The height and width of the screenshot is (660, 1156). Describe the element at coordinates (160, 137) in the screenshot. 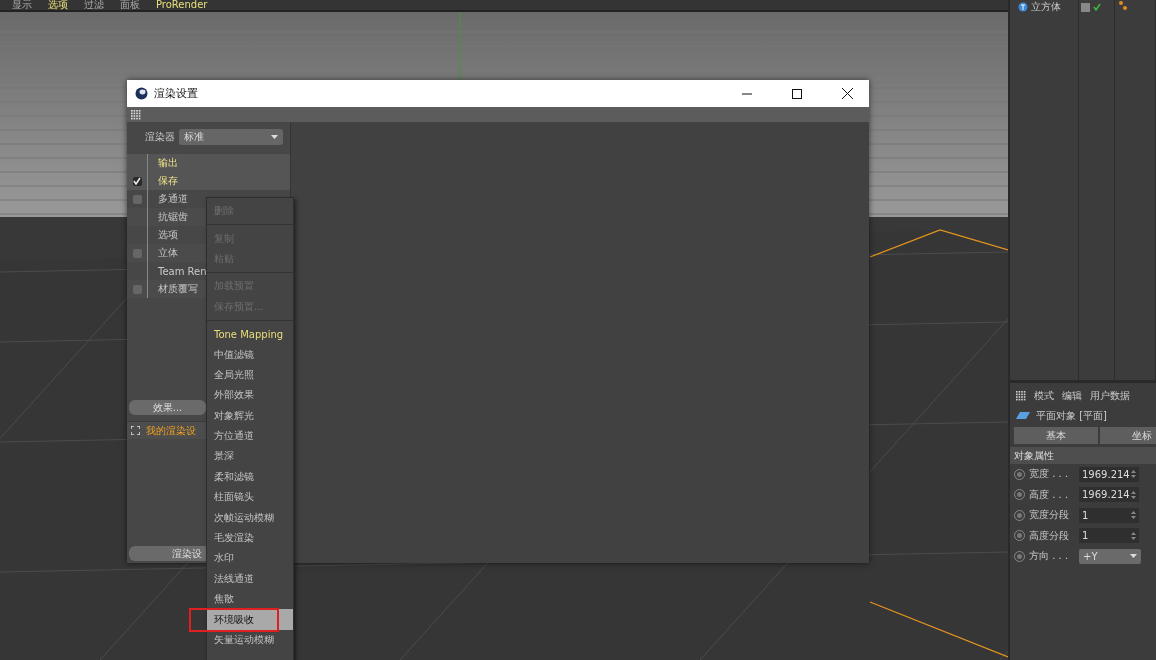

I see `renderer-label: 渲染器` at that location.